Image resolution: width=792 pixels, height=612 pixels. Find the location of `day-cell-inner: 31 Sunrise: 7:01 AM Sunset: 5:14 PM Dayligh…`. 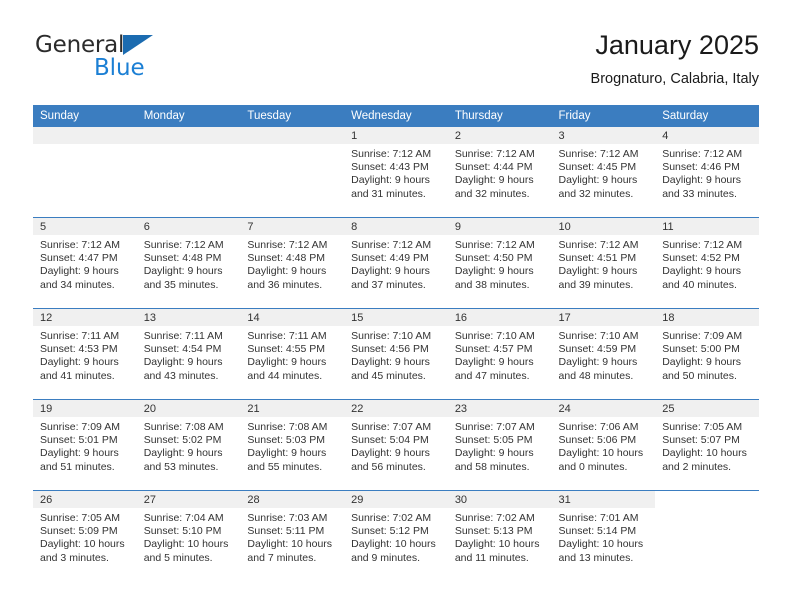

day-cell-inner: 31 Sunrise: 7:01 AM Sunset: 5:14 PM Dayligh… is located at coordinates (603, 536).